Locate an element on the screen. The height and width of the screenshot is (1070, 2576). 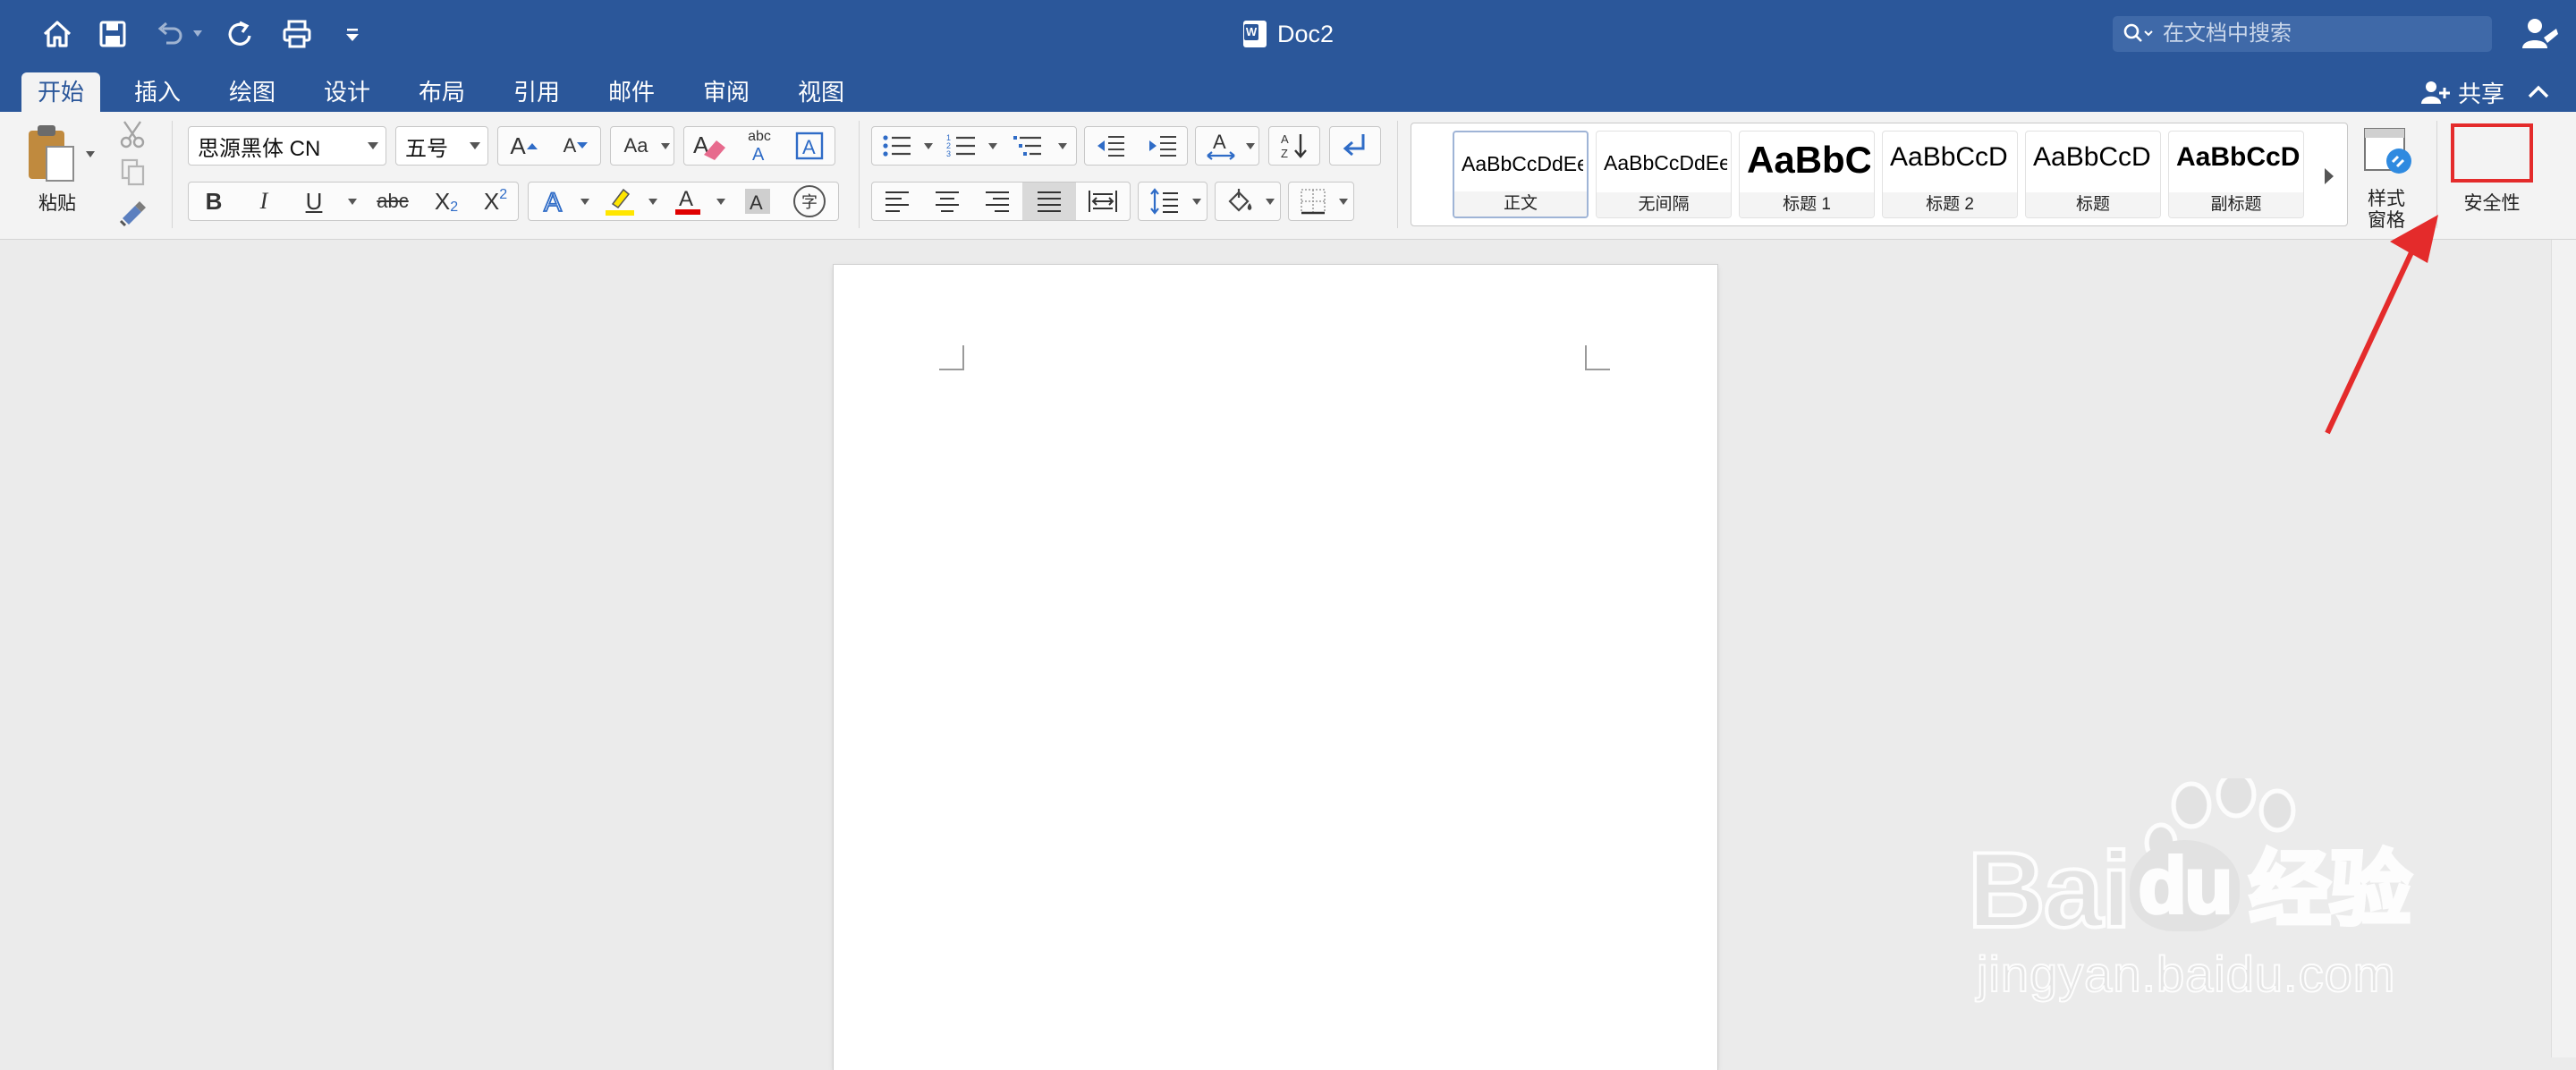
search-input is located at coordinates (2315, 34).